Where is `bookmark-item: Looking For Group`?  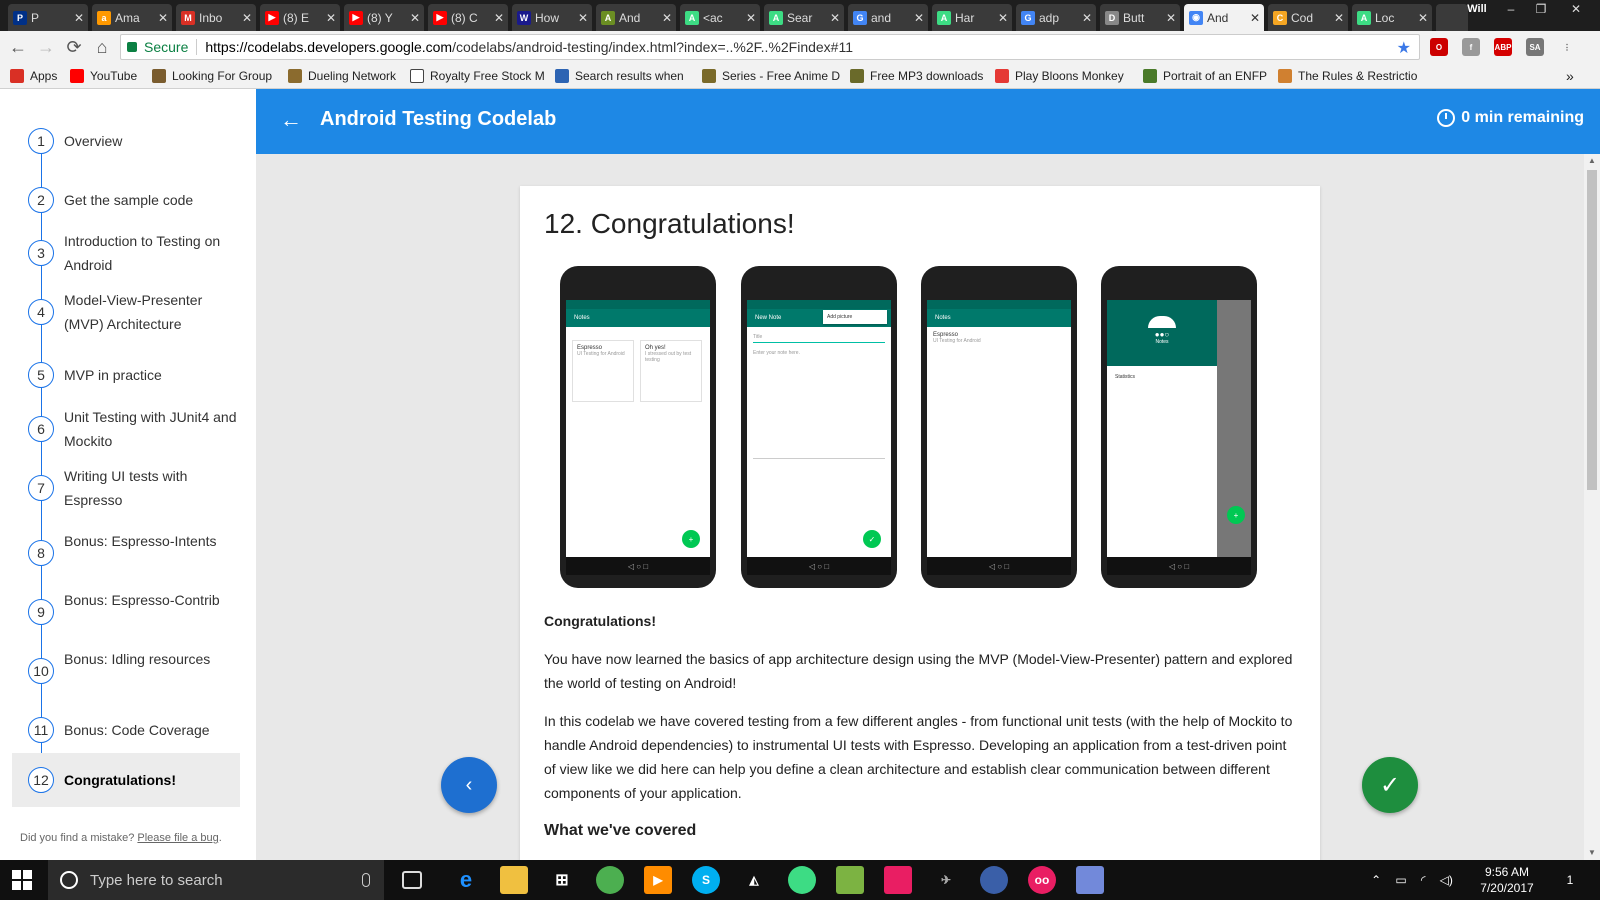
bookmark-item: Looking For Group is located at coordinates (217, 76).